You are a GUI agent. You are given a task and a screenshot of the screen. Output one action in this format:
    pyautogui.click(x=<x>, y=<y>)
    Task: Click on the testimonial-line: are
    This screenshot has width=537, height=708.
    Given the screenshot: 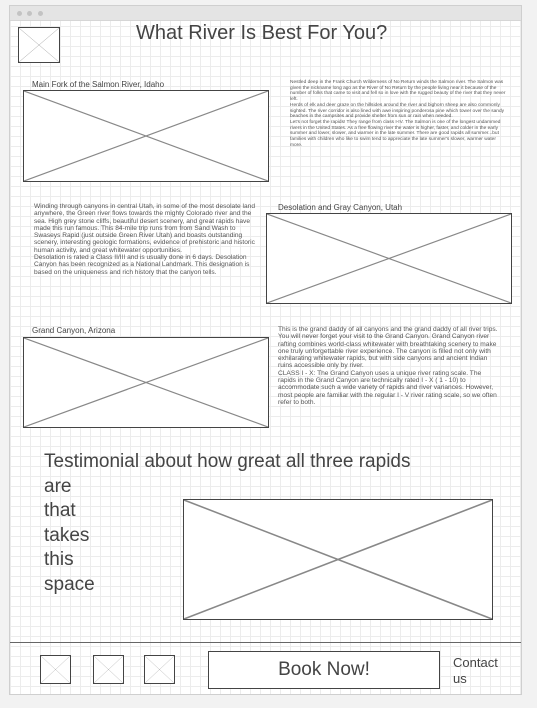 What is the action you would take?
    pyautogui.click(x=58, y=486)
    